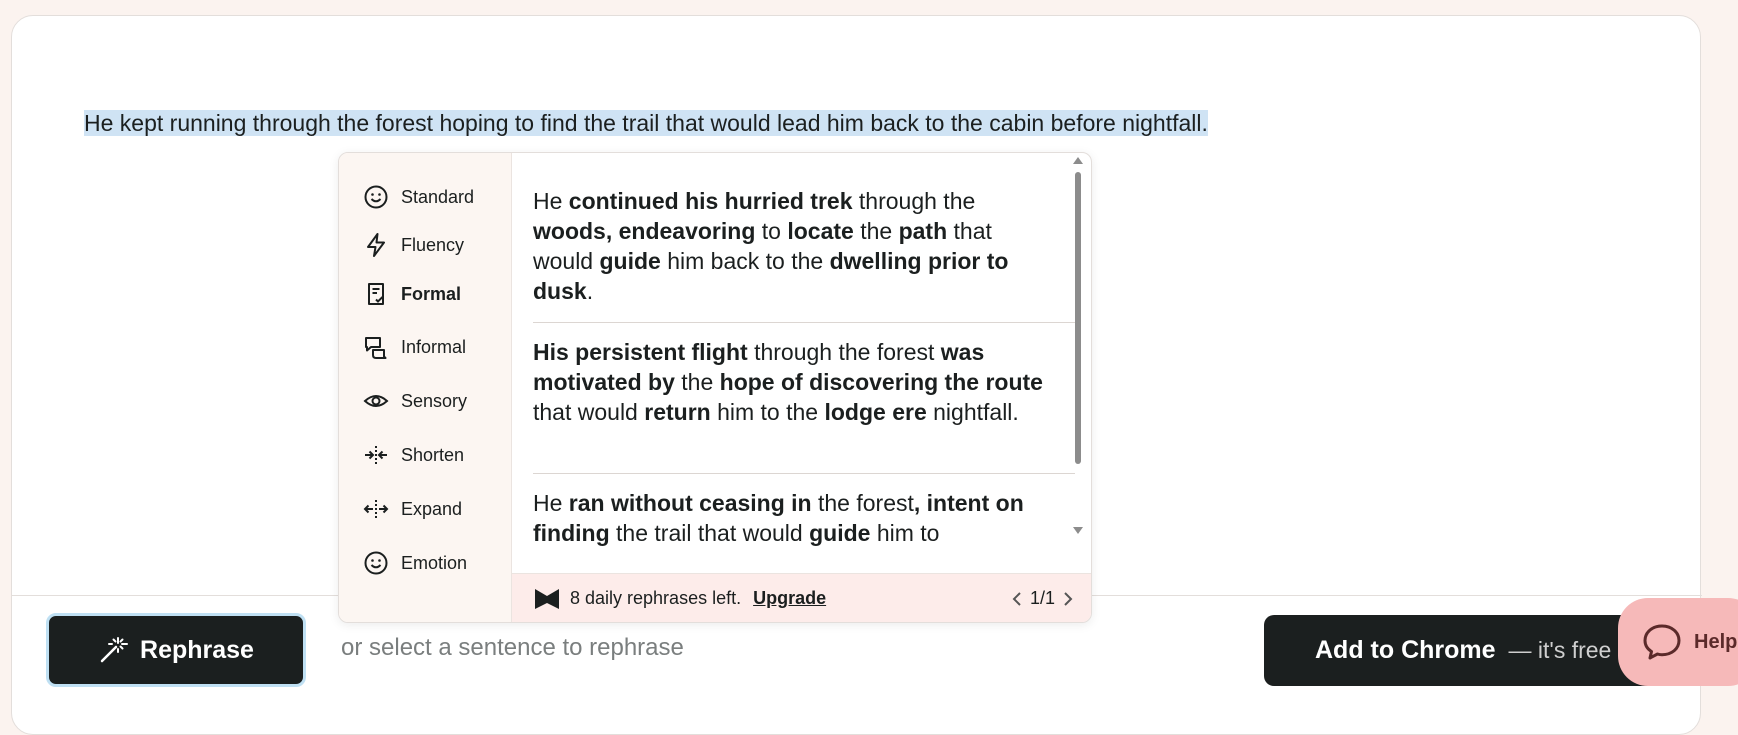  Describe the element at coordinates (438, 196) in the screenshot. I see `mode-label: Standard` at that location.